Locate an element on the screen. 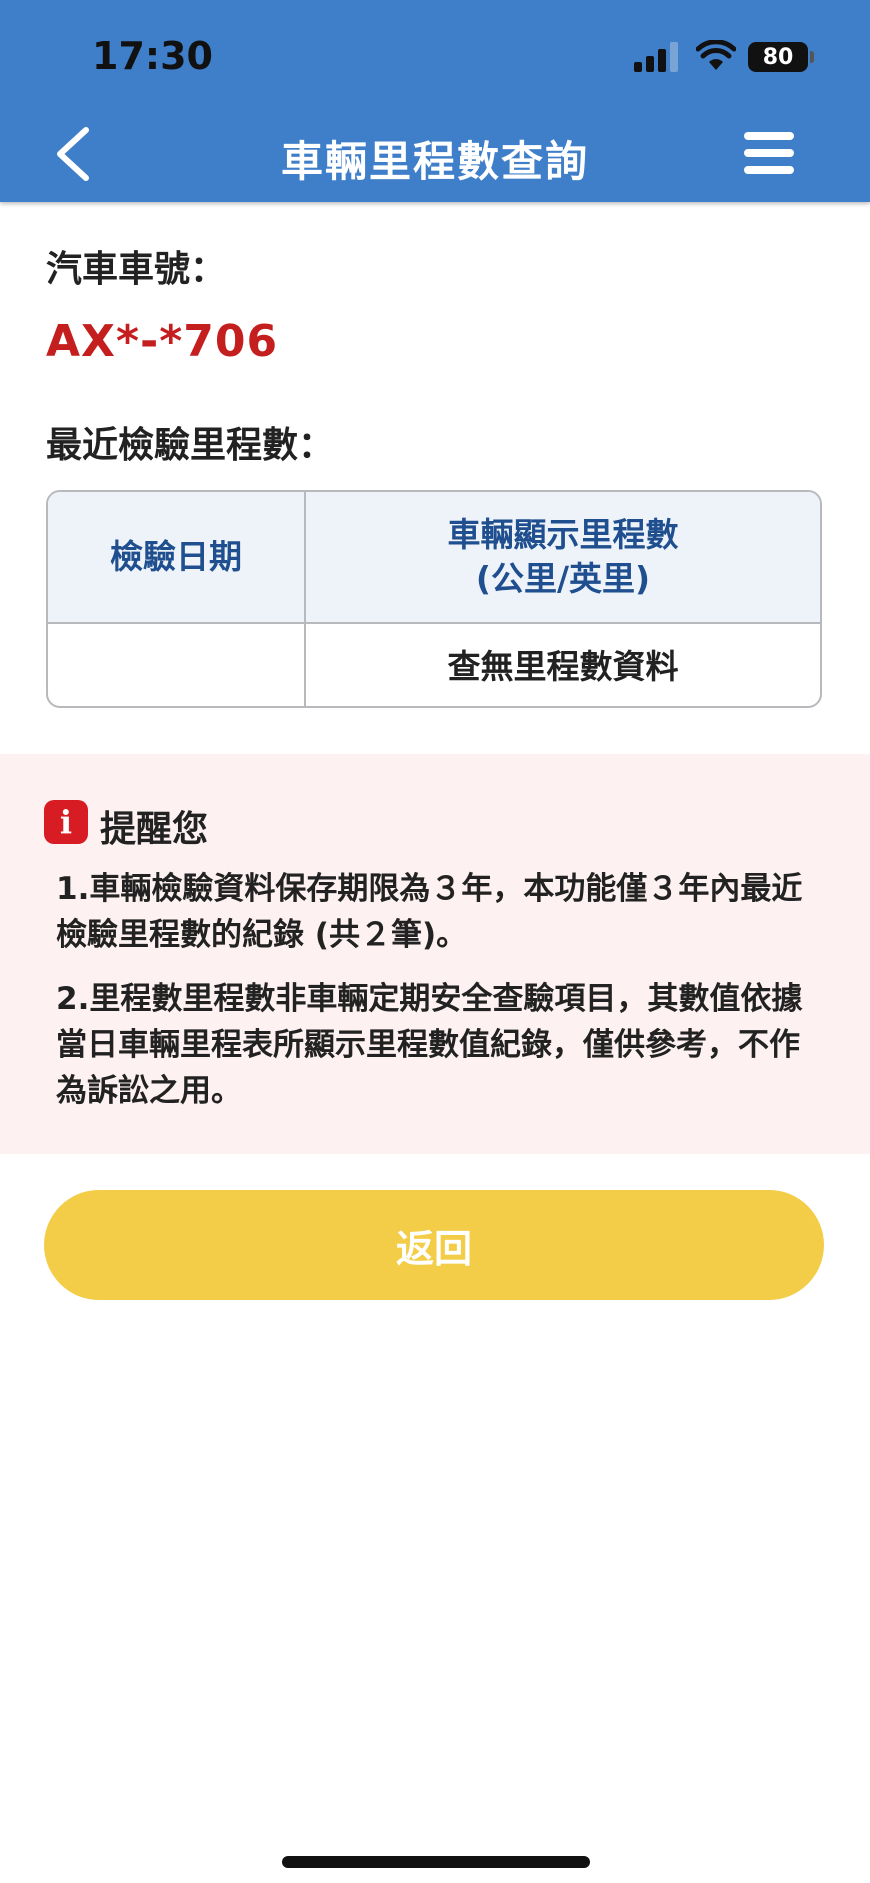  home-indicator is located at coordinates (436, 1862).